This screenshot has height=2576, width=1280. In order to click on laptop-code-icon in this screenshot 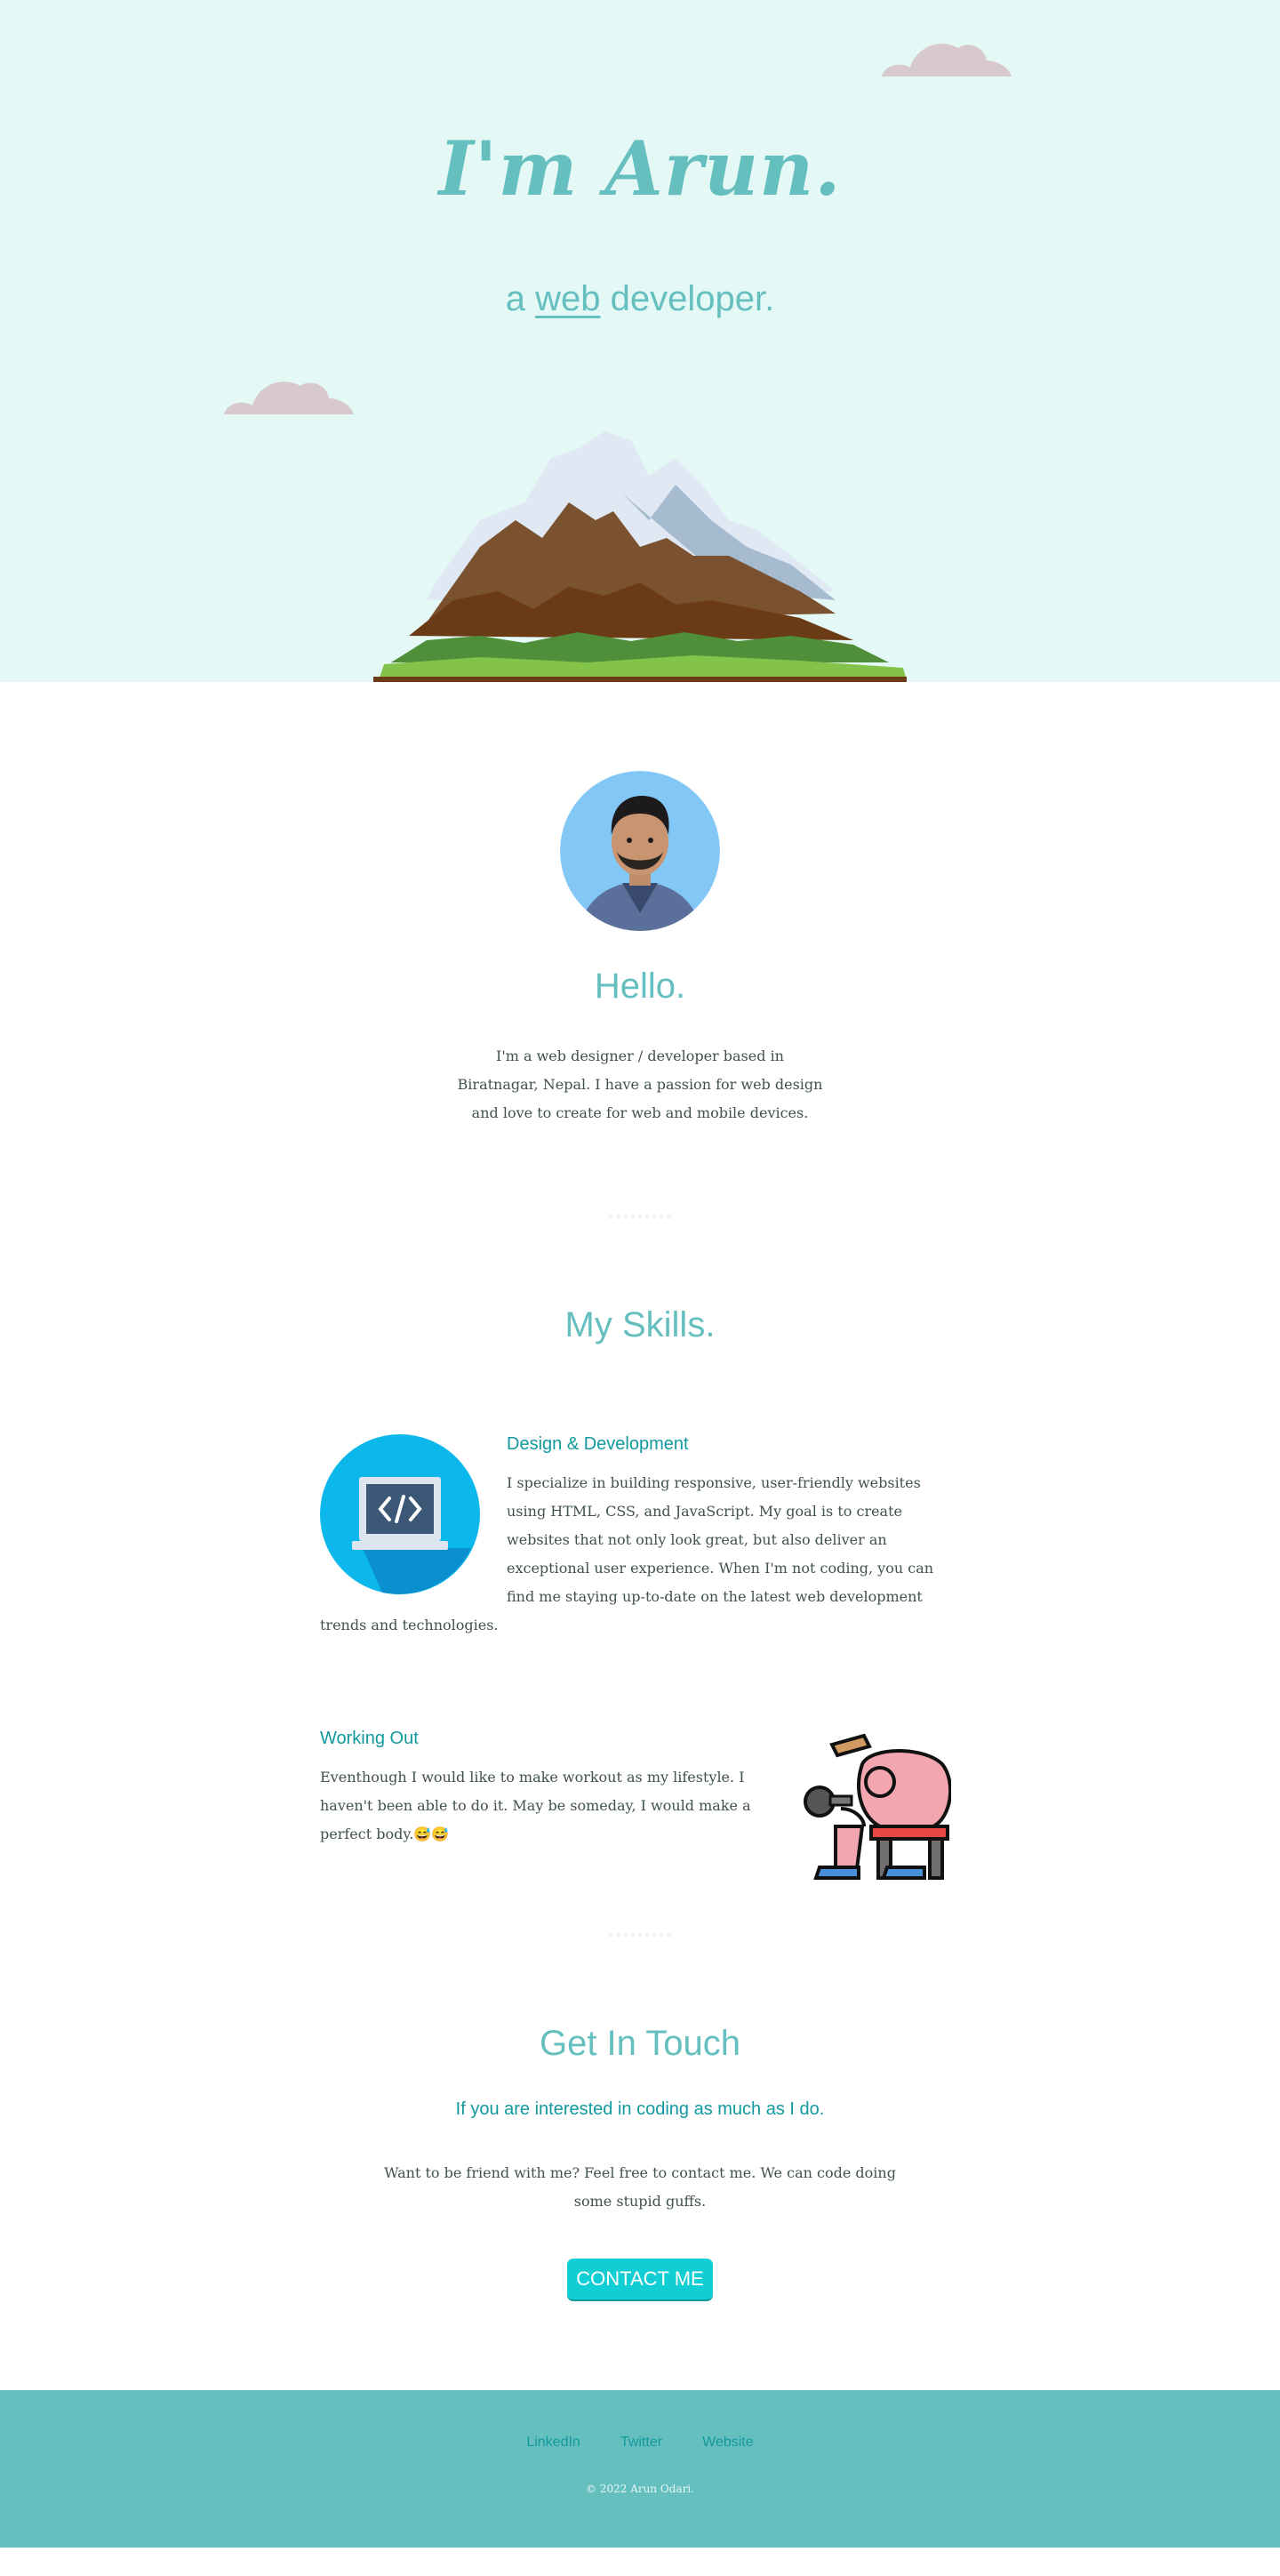, I will do `click(400, 1514)`.